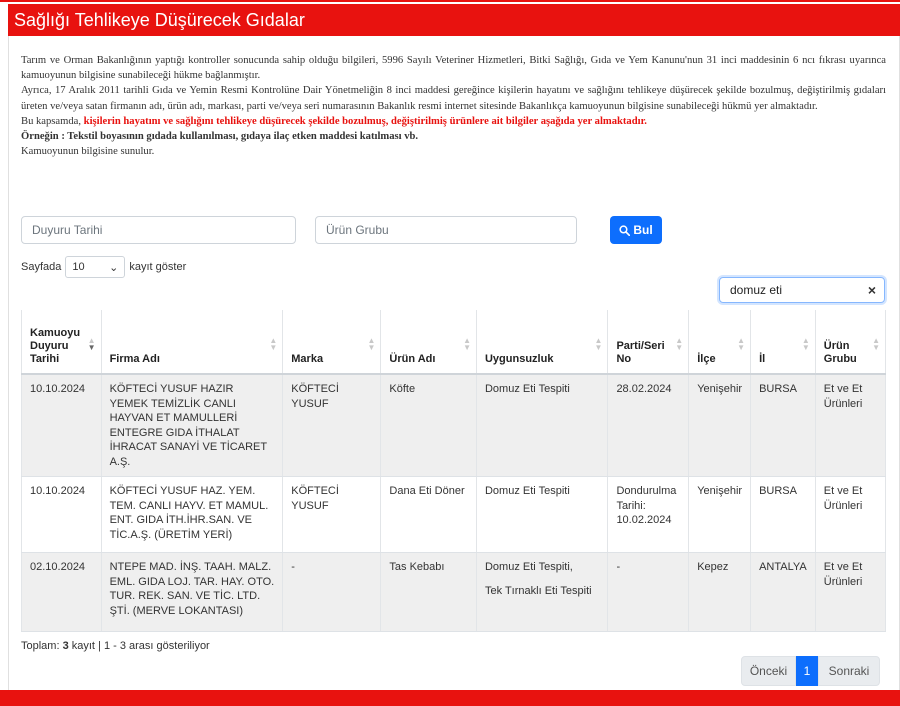  What do you see at coordinates (720, 342) in the screenshot?
I see `column-header-district: İlçe ▲ ▼` at bounding box center [720, 342].